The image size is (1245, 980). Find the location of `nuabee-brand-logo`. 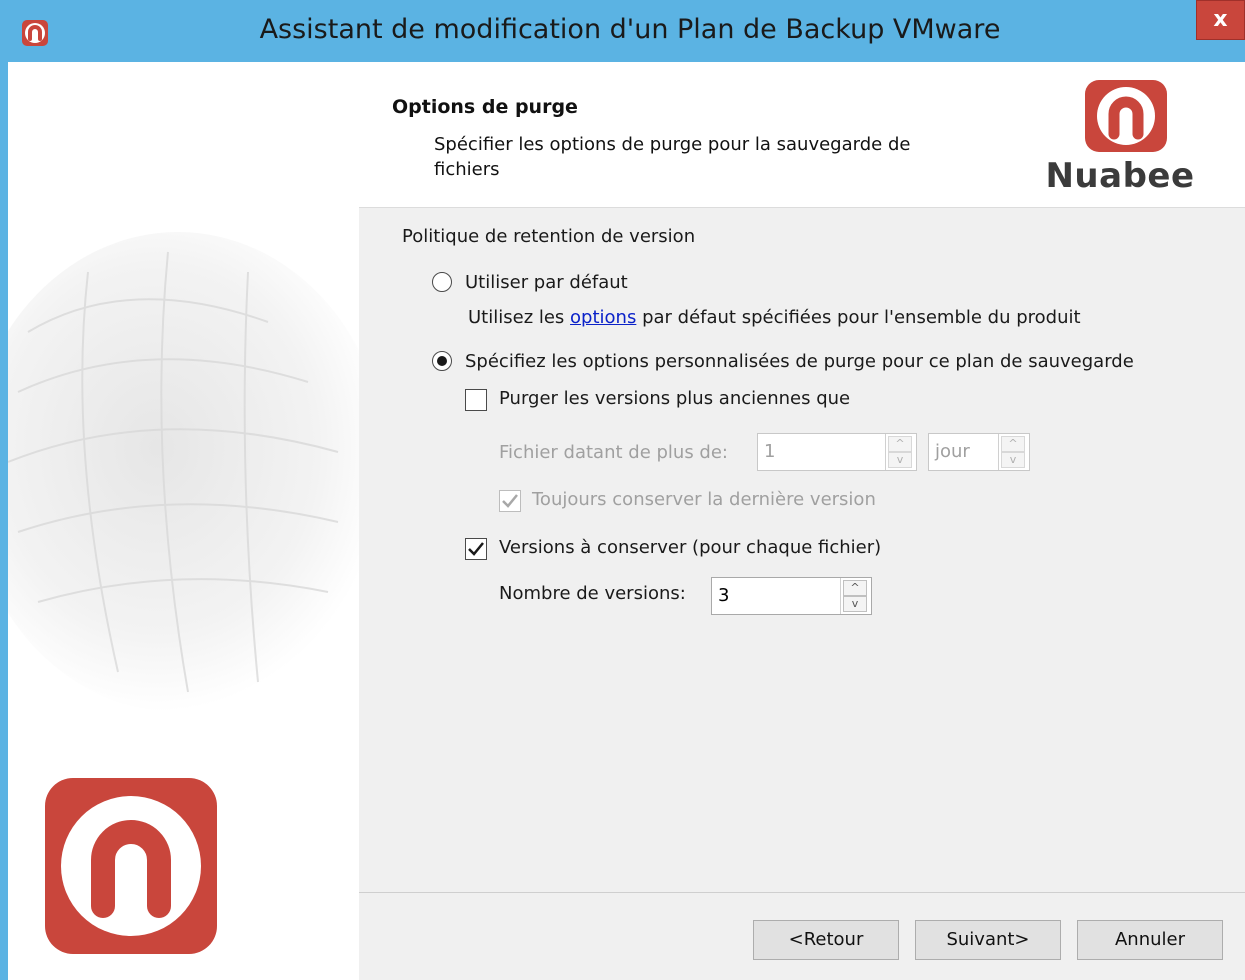

nuabee-brand-logo is located at coordinates (1126, 116).